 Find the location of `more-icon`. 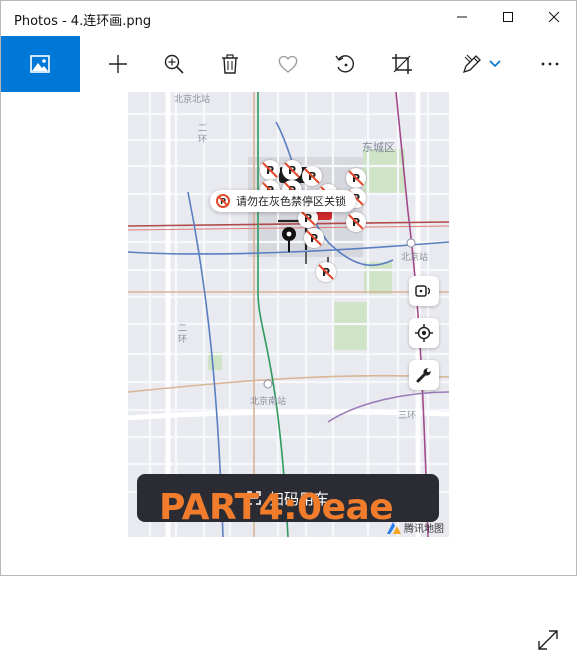

more-icon is located at coordinates (550, 64).